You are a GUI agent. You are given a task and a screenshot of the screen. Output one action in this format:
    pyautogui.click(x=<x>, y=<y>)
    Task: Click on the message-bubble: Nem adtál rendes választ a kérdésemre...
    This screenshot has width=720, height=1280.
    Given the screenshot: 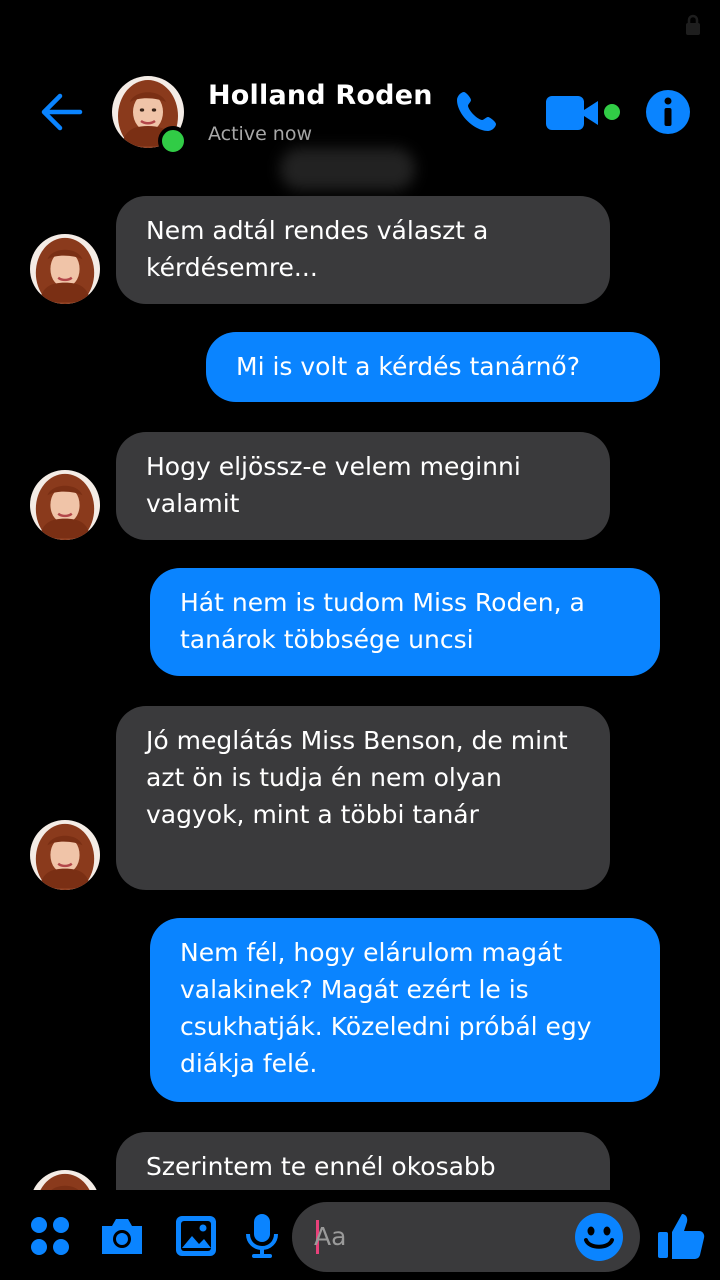 What is the action you would take?
    pyautogui.click(x=363, y=250)
    